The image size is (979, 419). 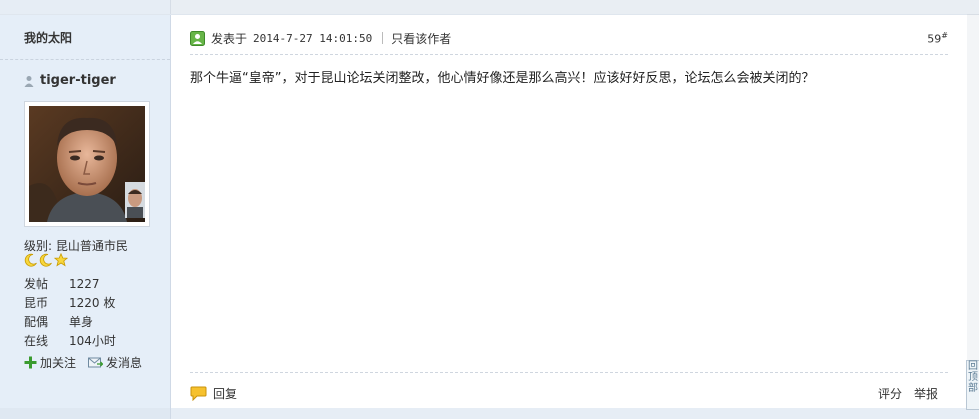 I want to click on follow-button: 加关注, so click(x=50, y=362).